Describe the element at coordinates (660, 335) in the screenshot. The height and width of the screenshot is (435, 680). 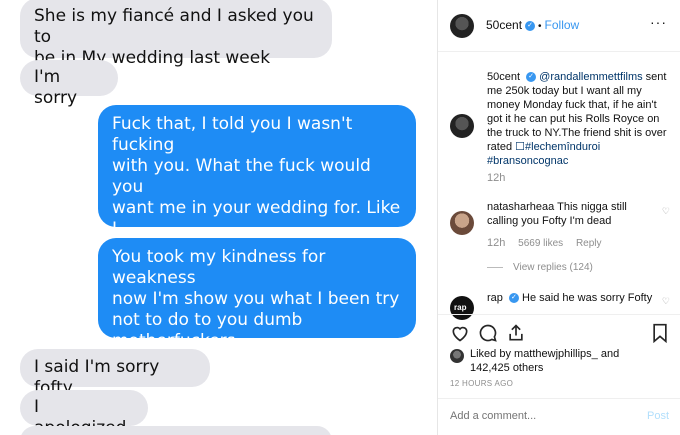
I see `bookmark-icon` at that location.